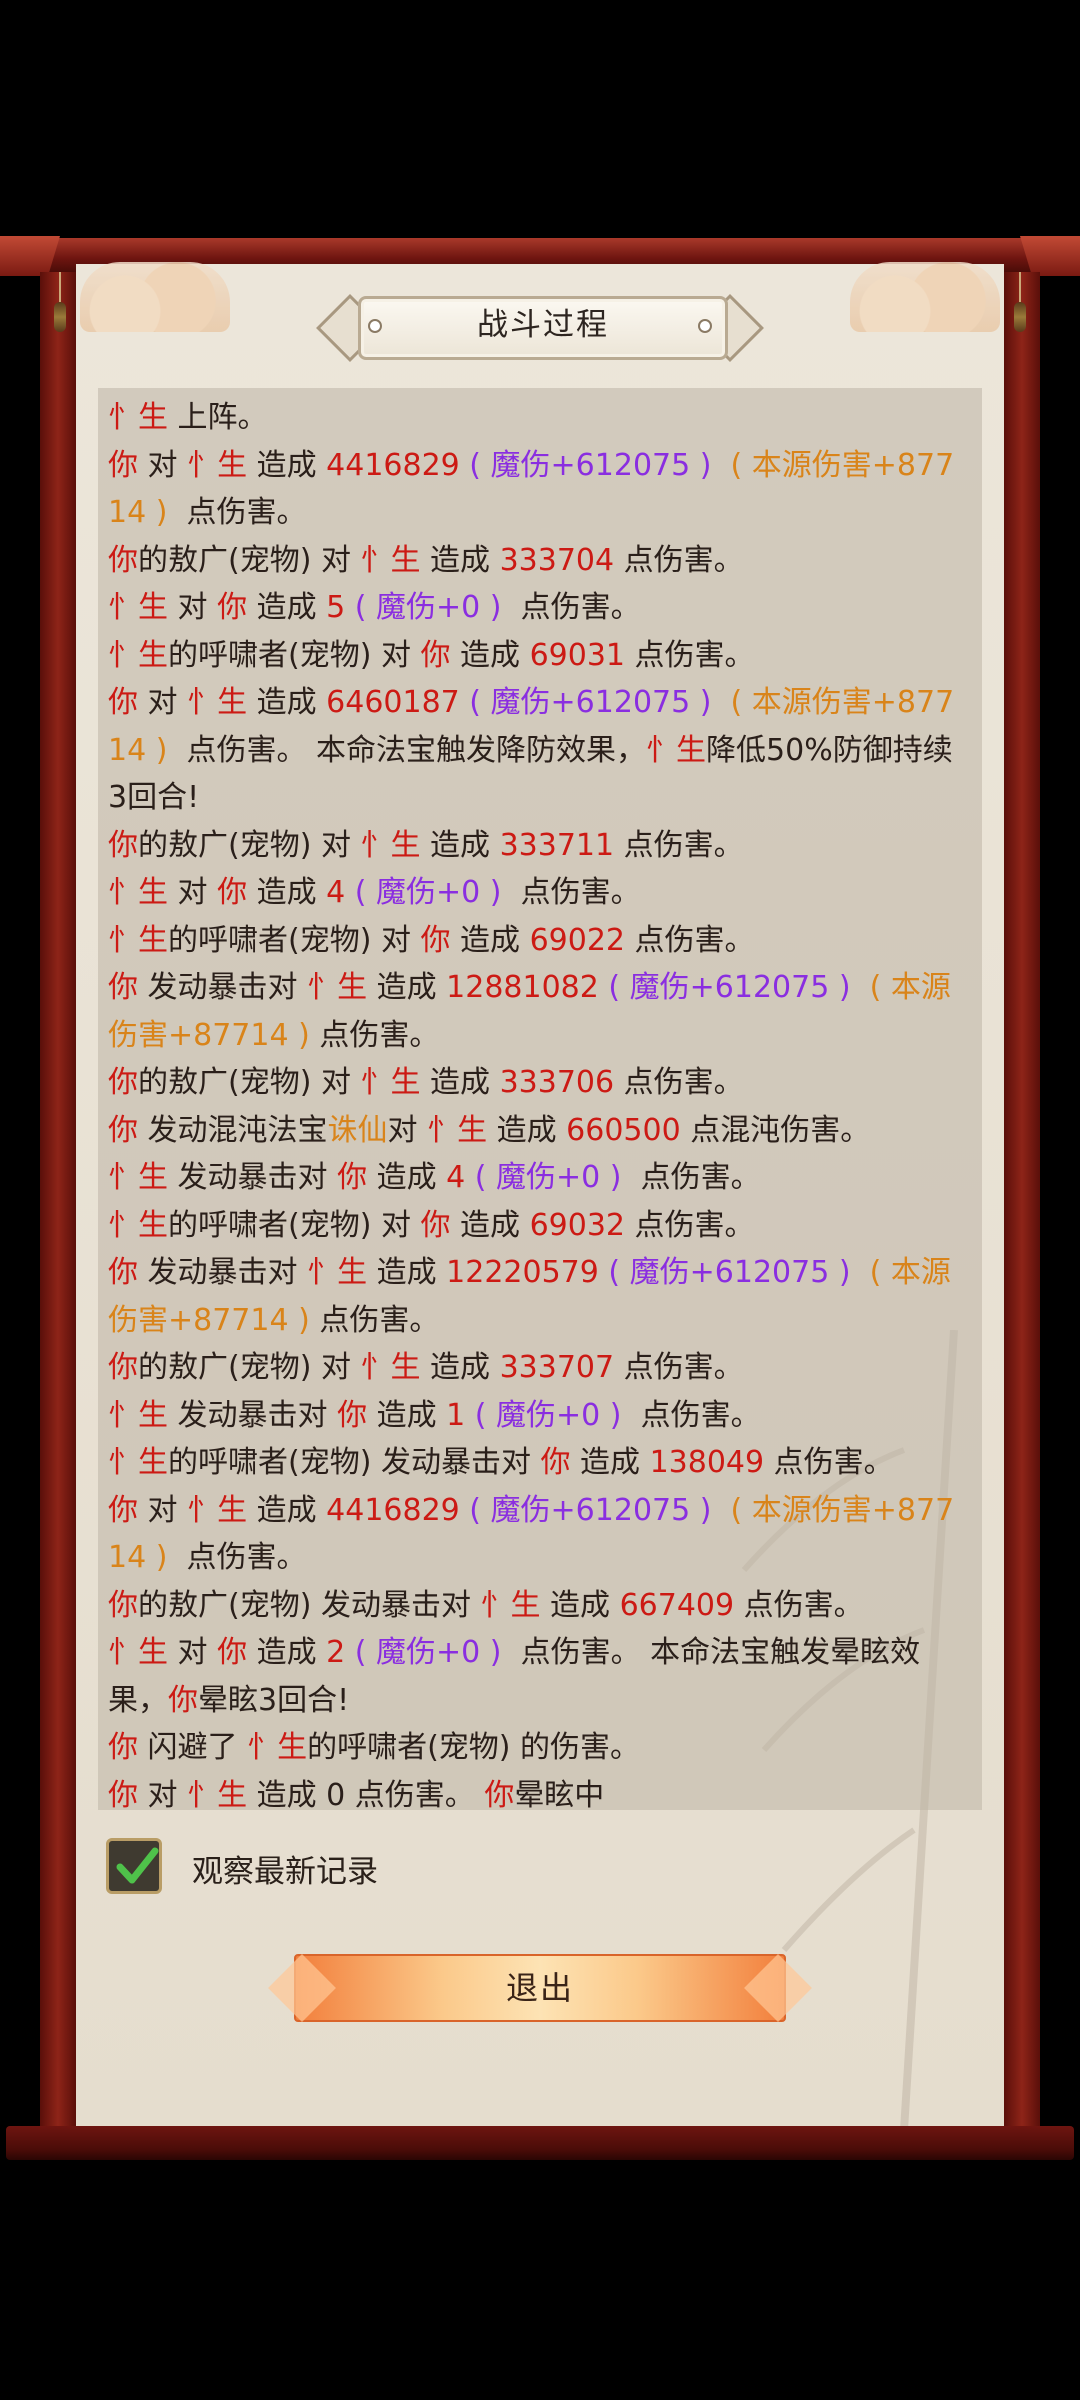 The image size is (1080, 2400). I want to click on log-entry: 忄生的呼啸者(宠物) 对 你 造成 69032 点伤害。, so click(539, 1226).